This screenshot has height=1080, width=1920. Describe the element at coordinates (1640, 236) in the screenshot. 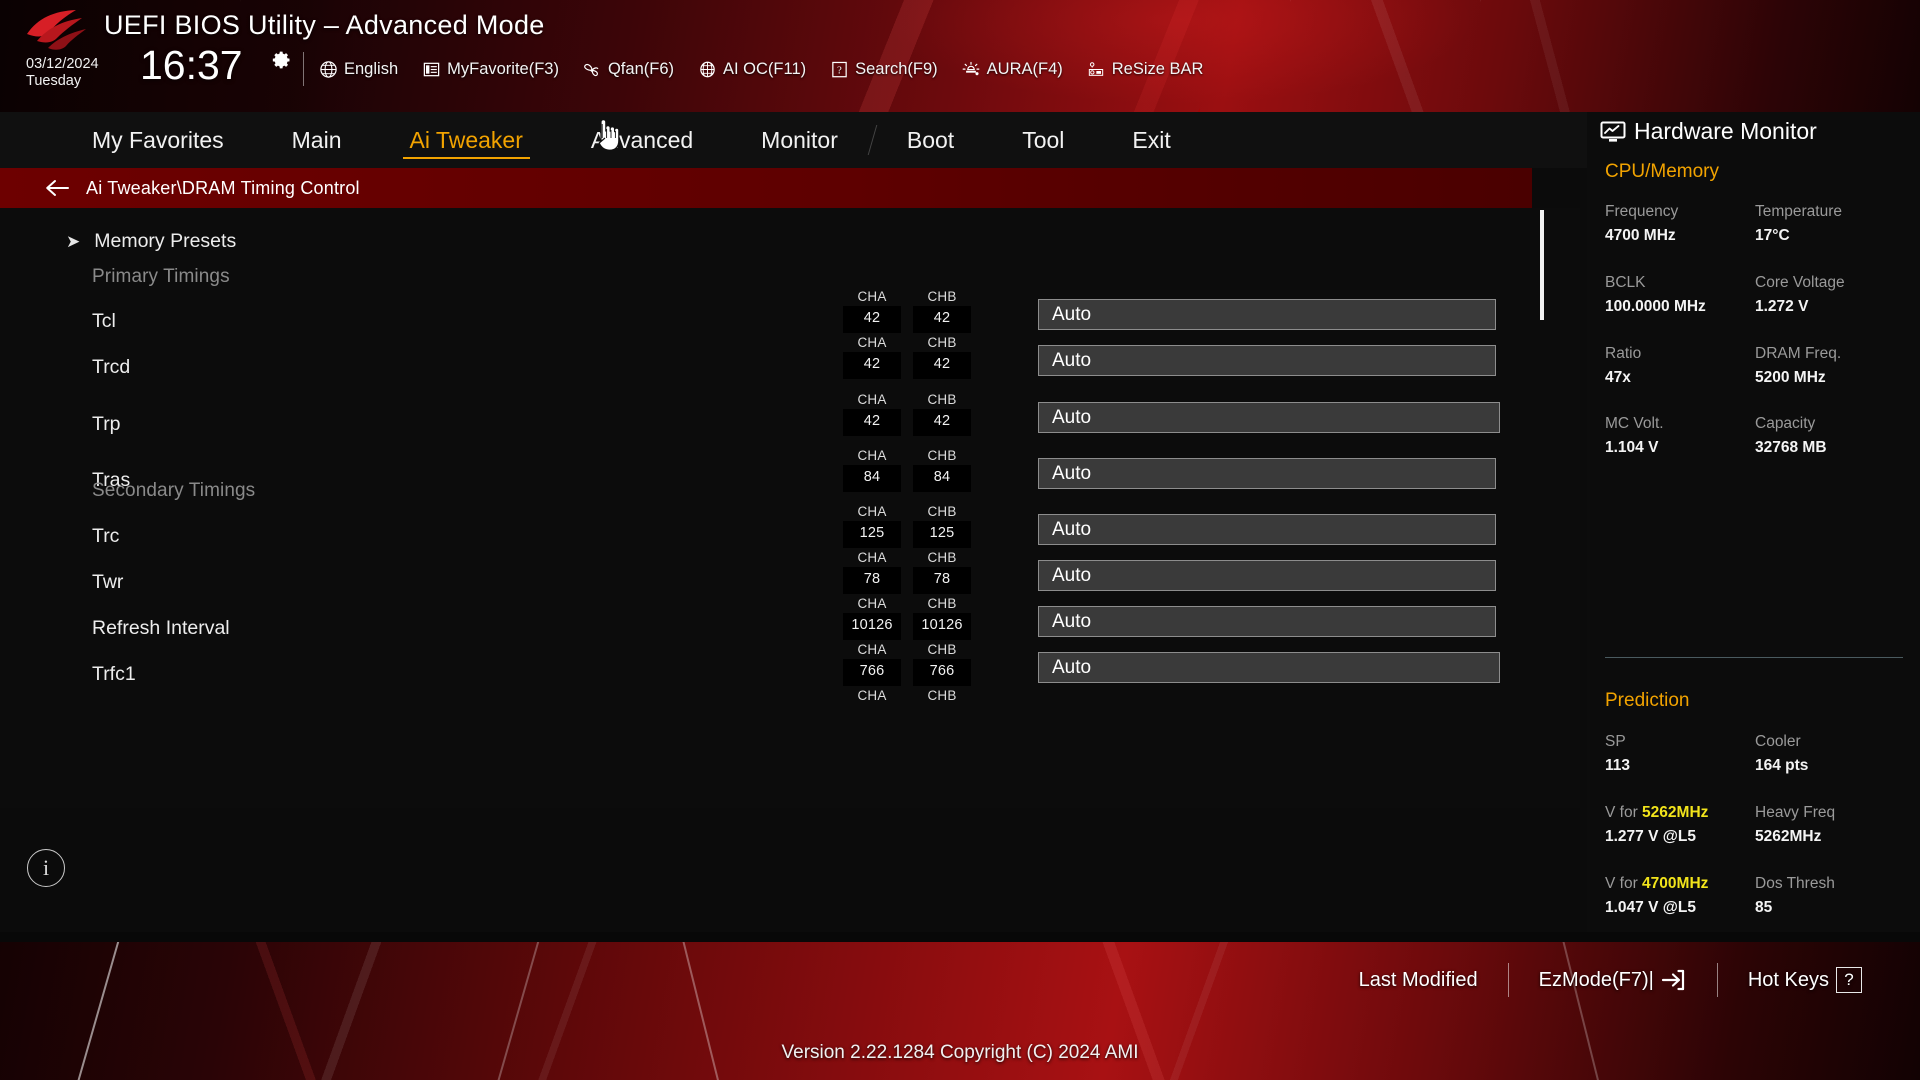

I see `metric-value: 4700 MHz` at that location.